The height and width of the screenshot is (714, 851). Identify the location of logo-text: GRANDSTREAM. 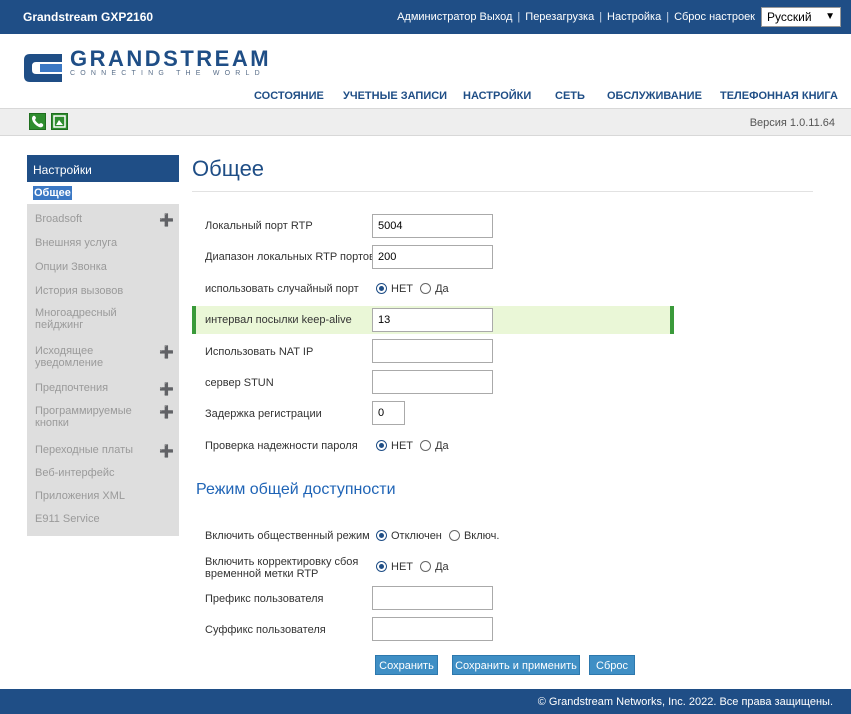
(171, 58).